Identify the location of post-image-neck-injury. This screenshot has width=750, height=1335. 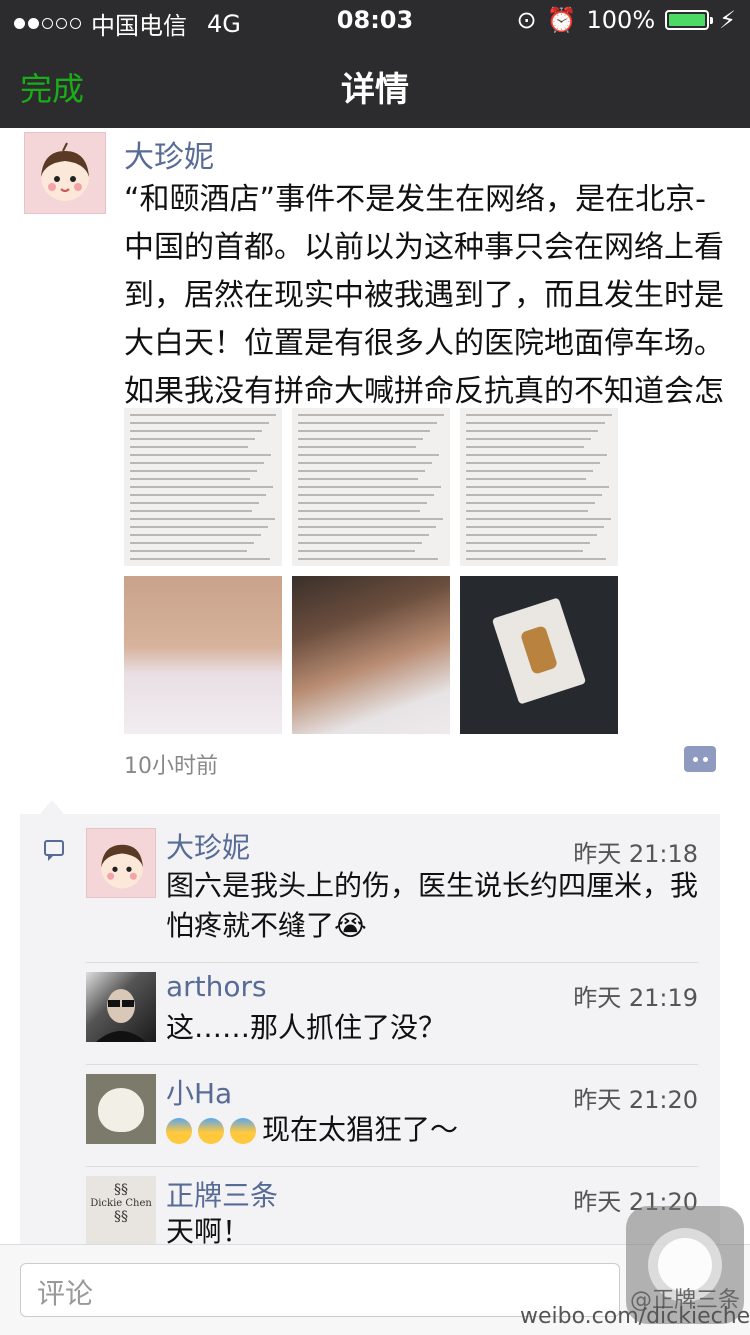
(371, 655).